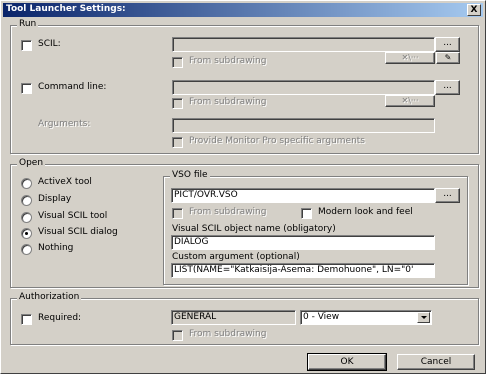 The width and height of the screenshot is (486, 374). What do you see at coordinates (177, 213) in the screenshot?
I see `vso-from-subdrawing-checkbox` at bounding box center [177, 213].